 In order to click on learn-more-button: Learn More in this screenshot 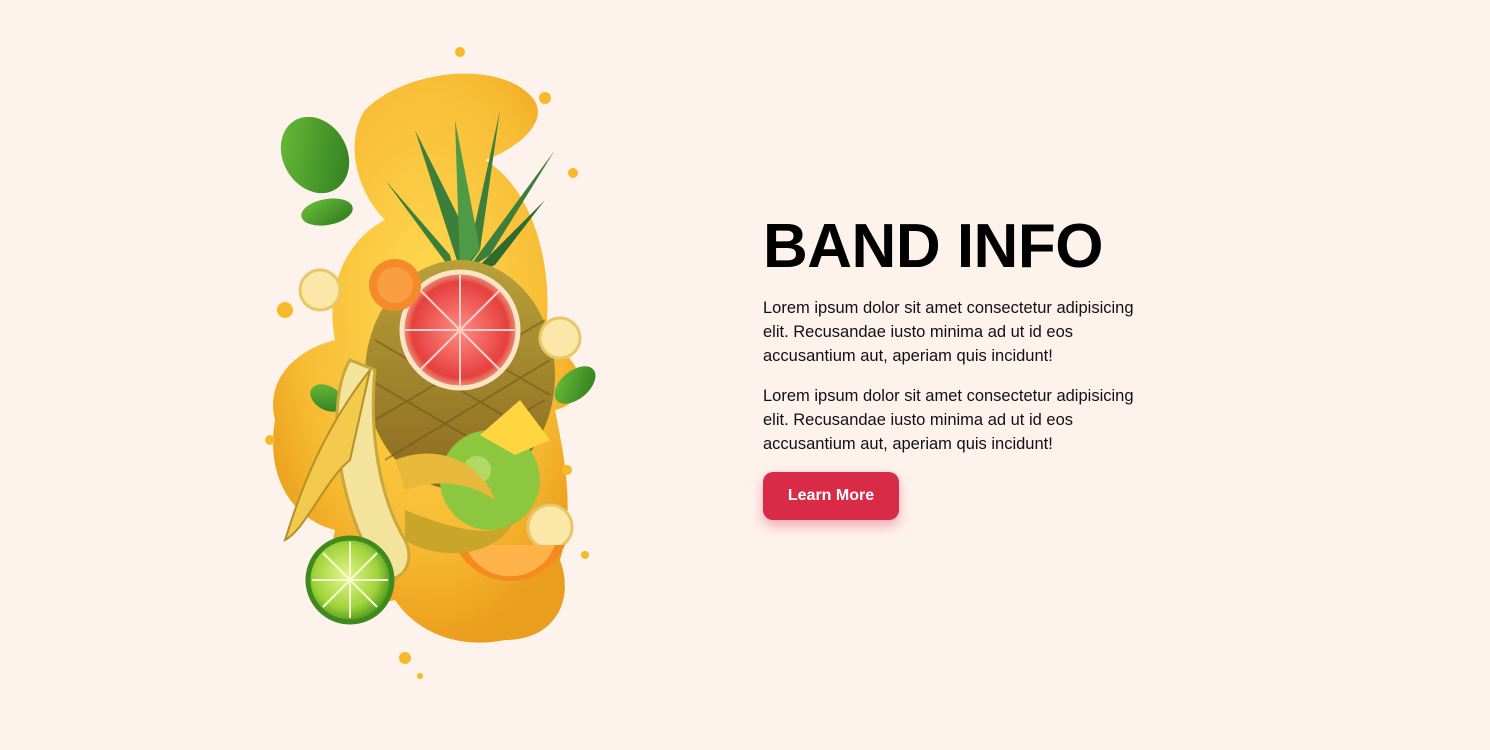, I will do `click(831, 496)`.